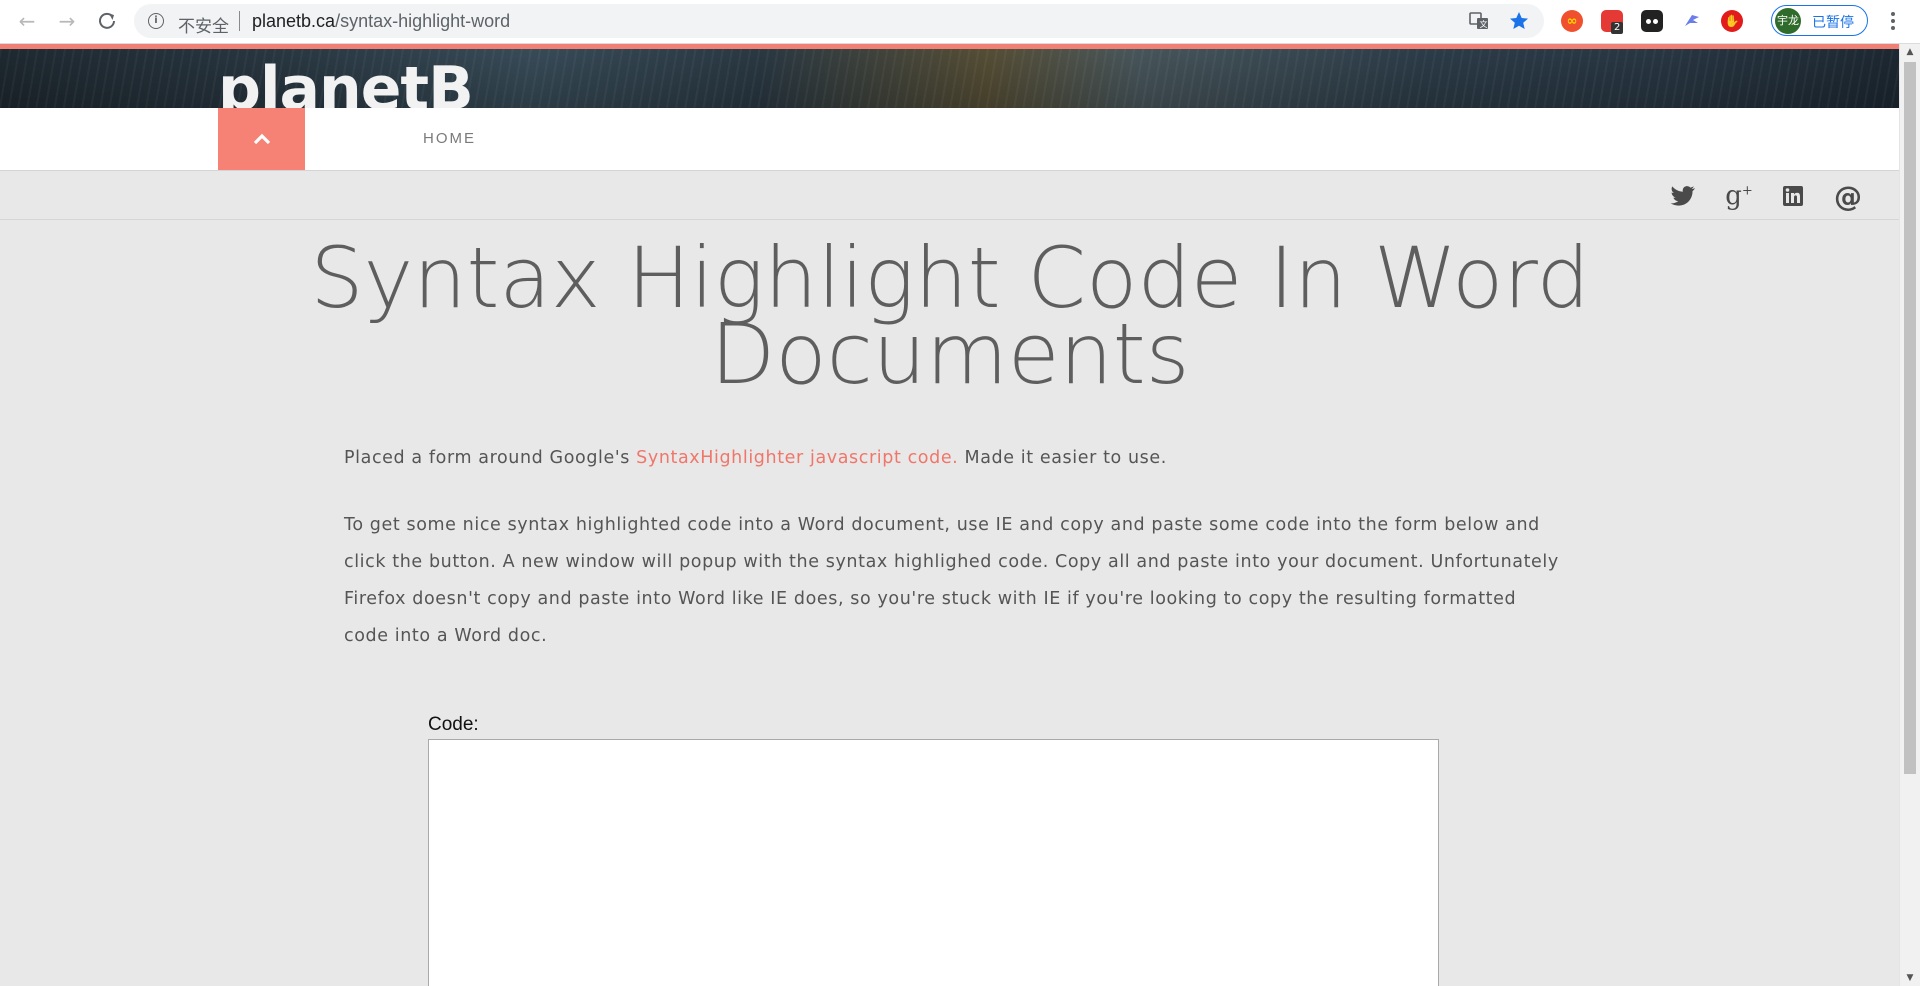 The image size is (1920, 986). Describe the element at coordinates (1652, 21) in the screenshot. I see `tampermonkey-icon` at that location.